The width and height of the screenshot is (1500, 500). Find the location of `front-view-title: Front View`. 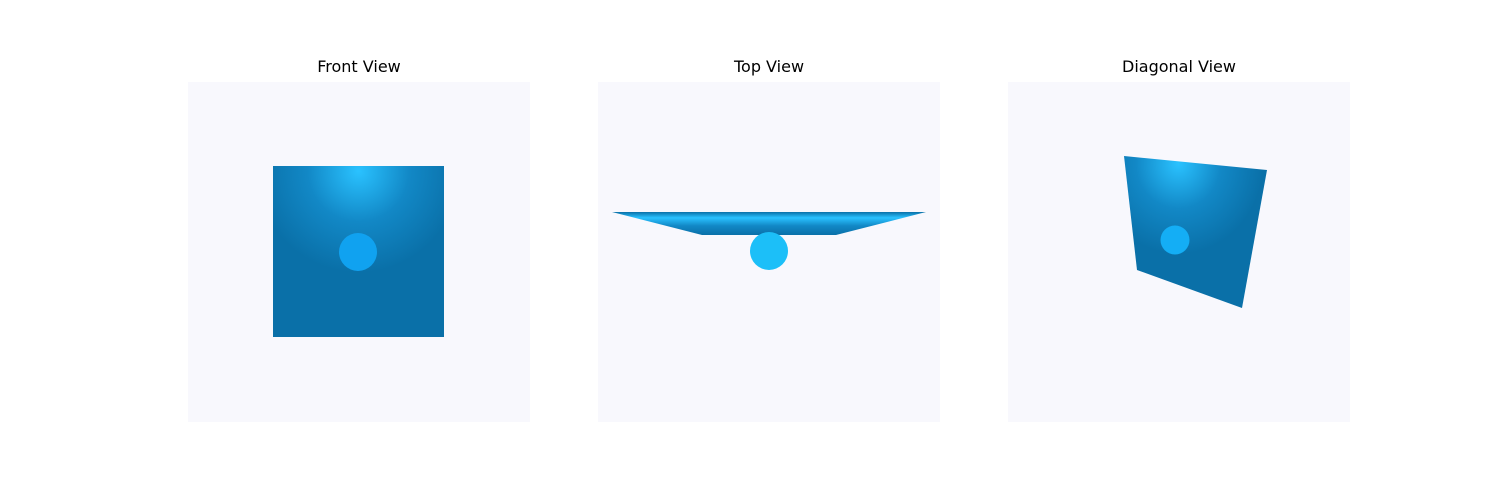

front-view-title: Front View is located at coordinates (359, 66).